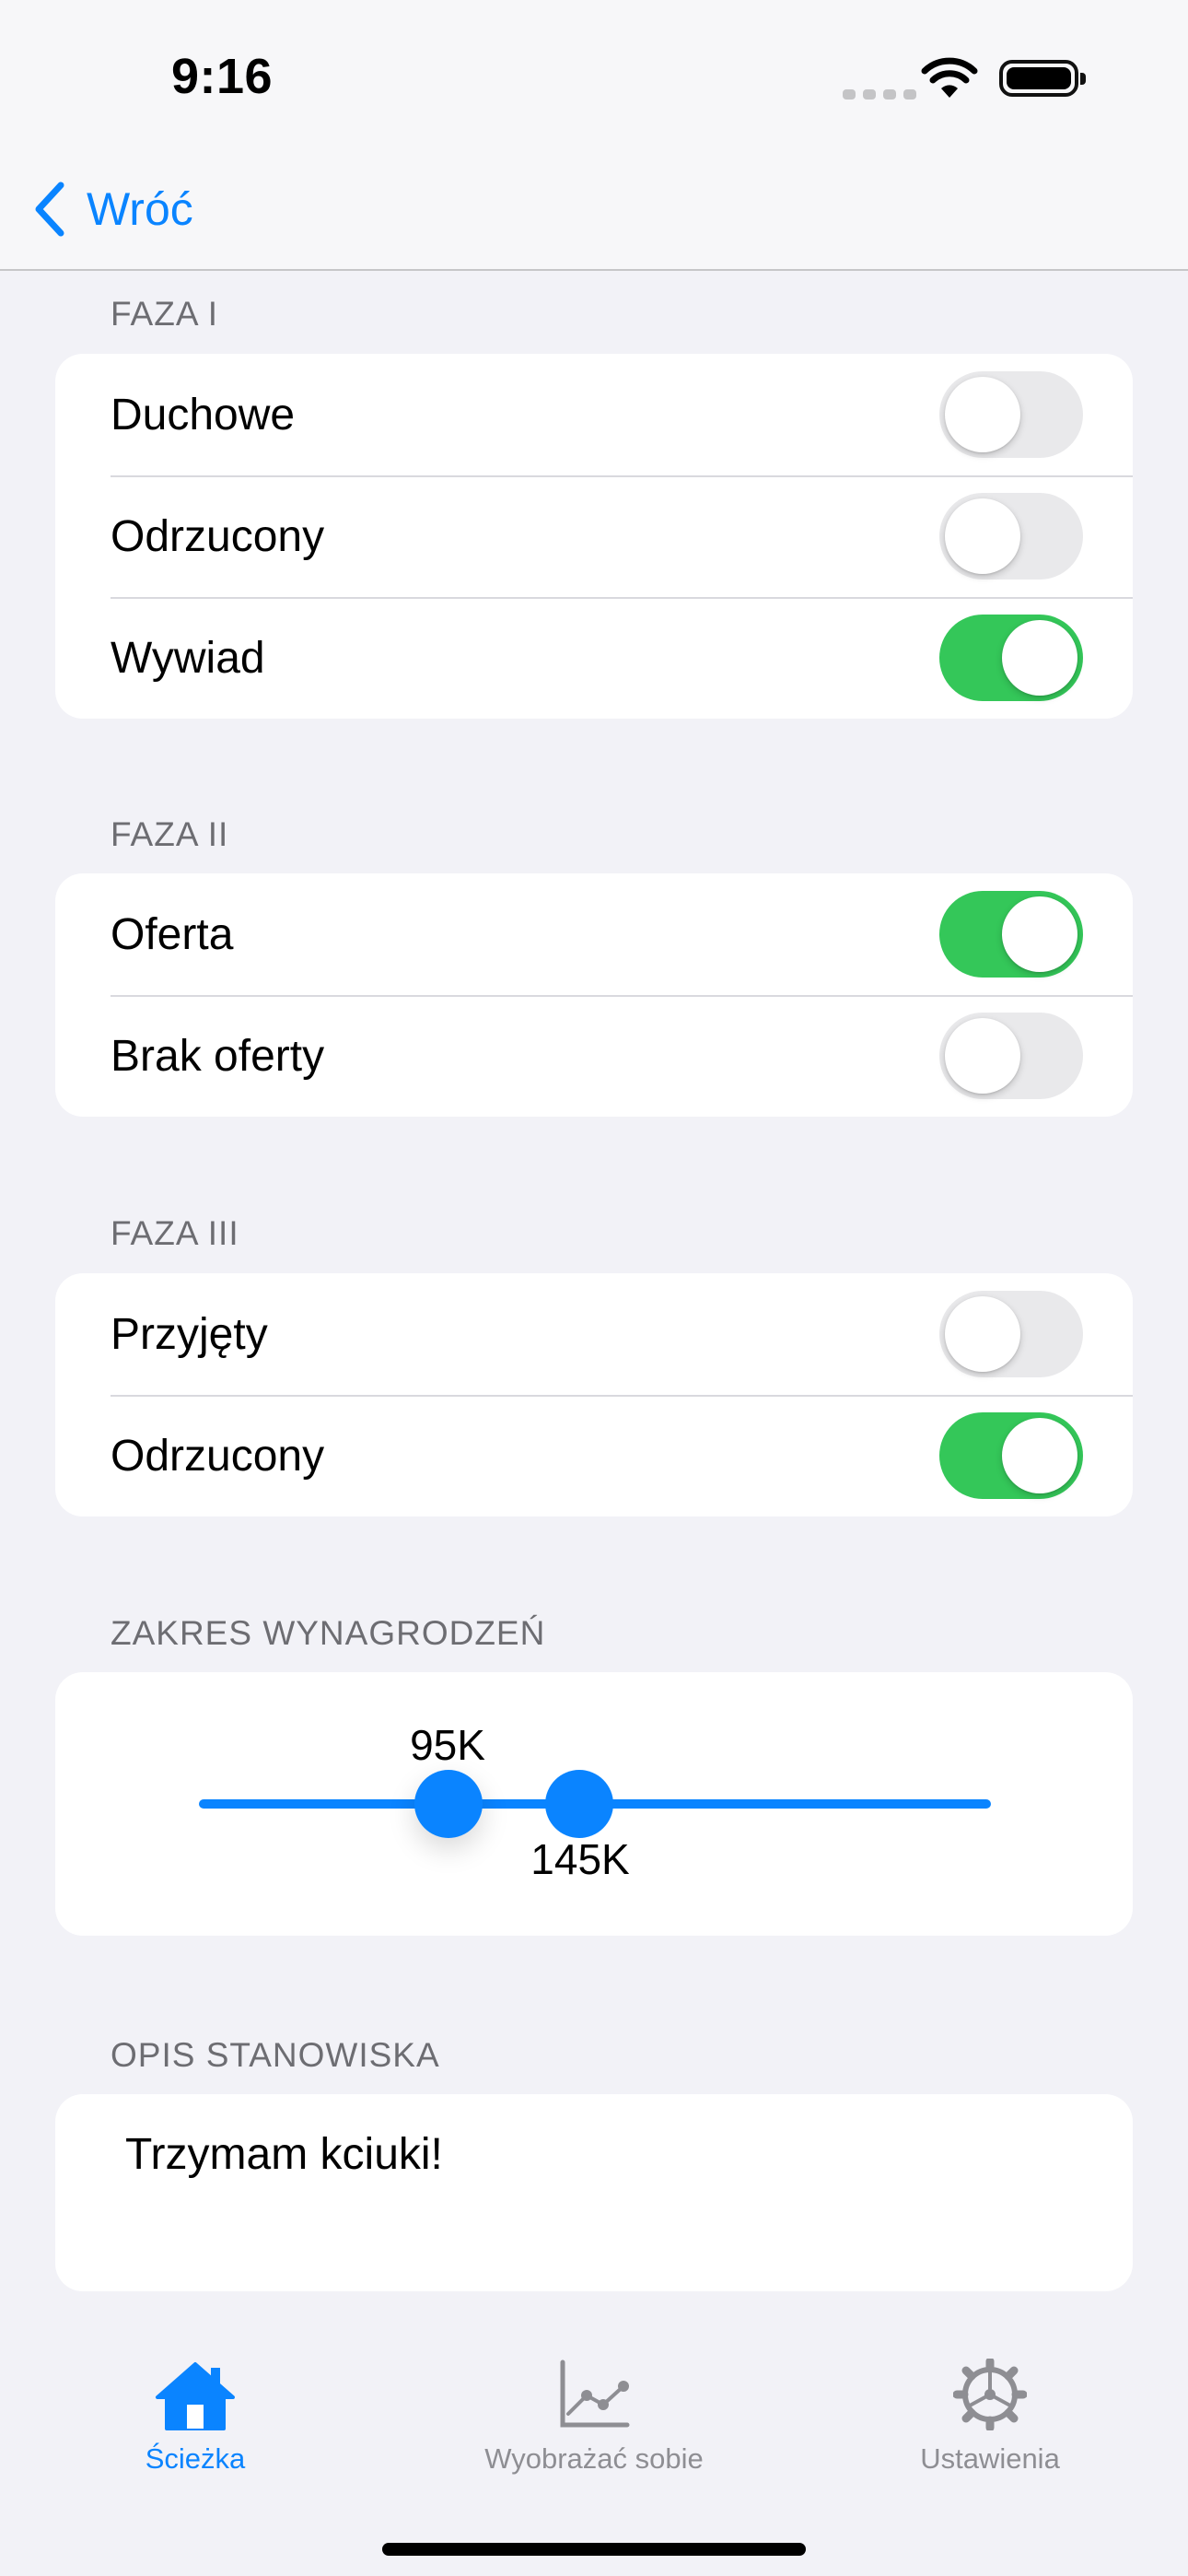 The height and width of the screenshot is (2576, 1188). I want to click on list-item: Wywiad, so click(594, 658).